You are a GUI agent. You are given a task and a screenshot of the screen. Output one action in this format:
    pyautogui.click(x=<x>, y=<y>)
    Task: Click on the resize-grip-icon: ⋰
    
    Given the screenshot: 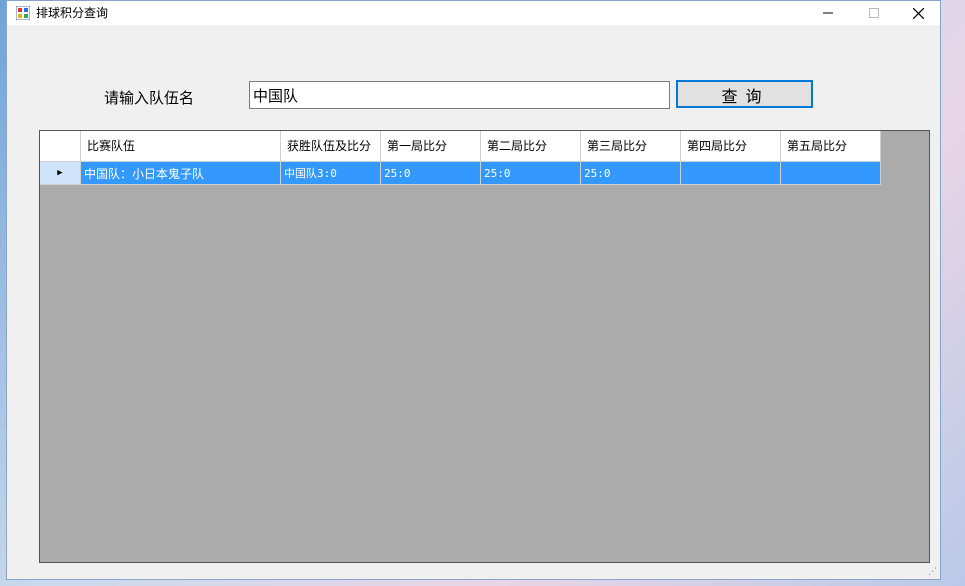 What is the action you would take?
    pyautogui.click(x=933, y=572)
    